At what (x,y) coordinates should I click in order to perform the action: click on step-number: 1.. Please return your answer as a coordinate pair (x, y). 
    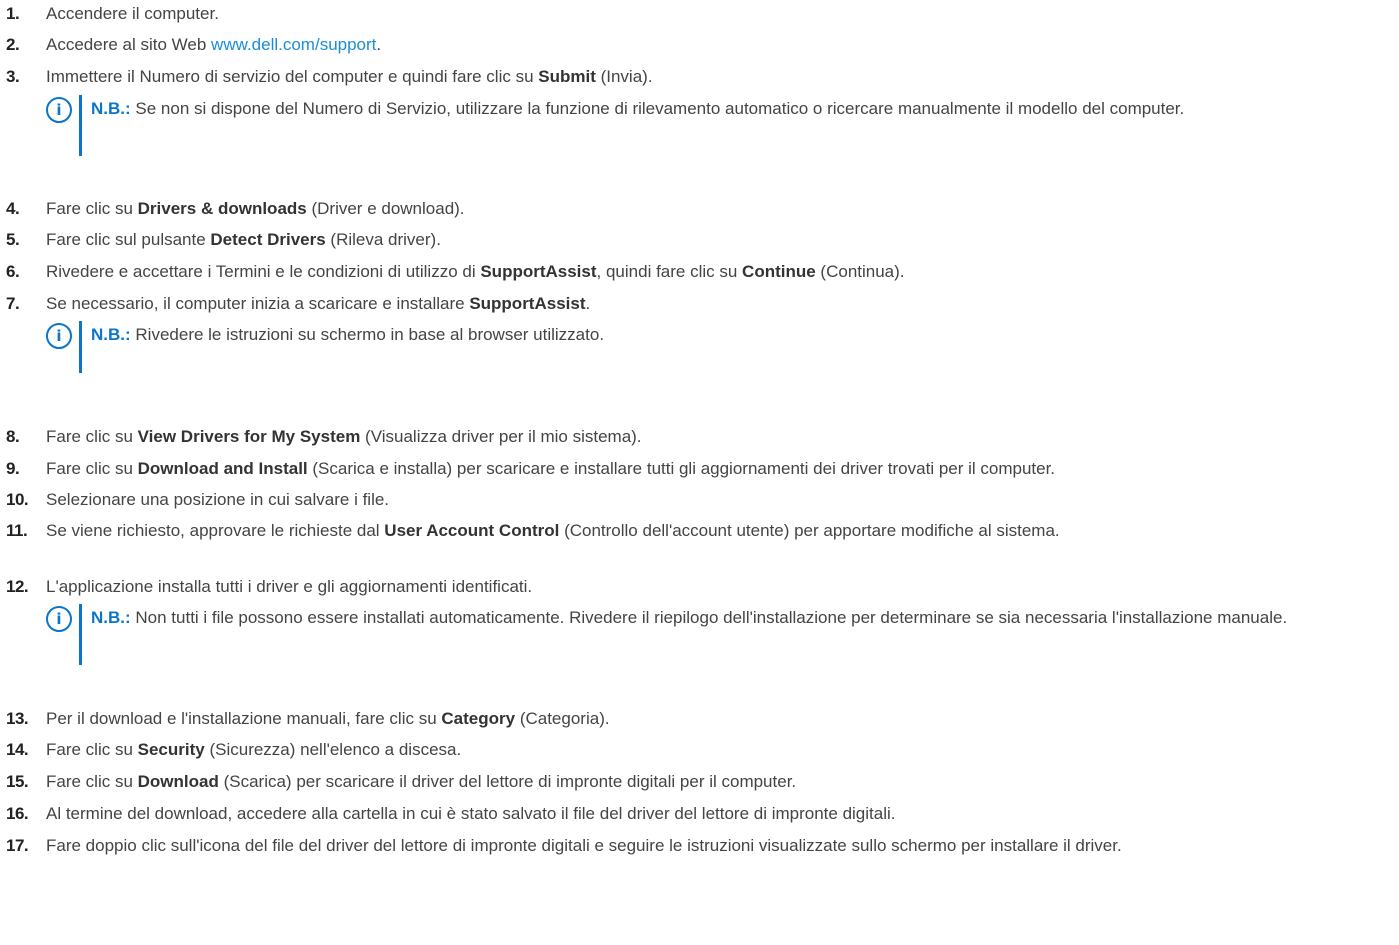
    Looking at the image, I should click on (13, 13).